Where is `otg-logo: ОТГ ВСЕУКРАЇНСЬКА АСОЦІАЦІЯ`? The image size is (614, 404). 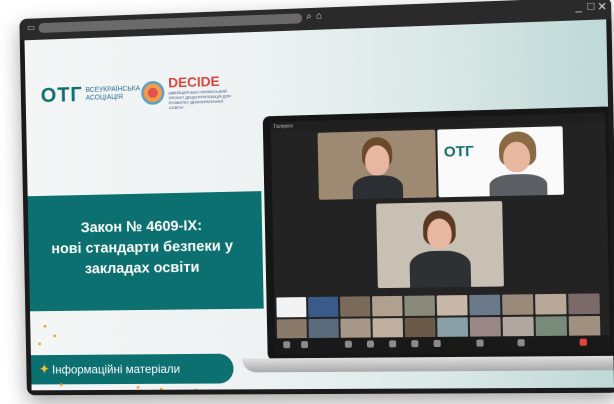 otg-logo: ОТГ ВСЕУКРАЇНСЬКА АСОЦІАЦІЯ is located at coordinates (90, 95).